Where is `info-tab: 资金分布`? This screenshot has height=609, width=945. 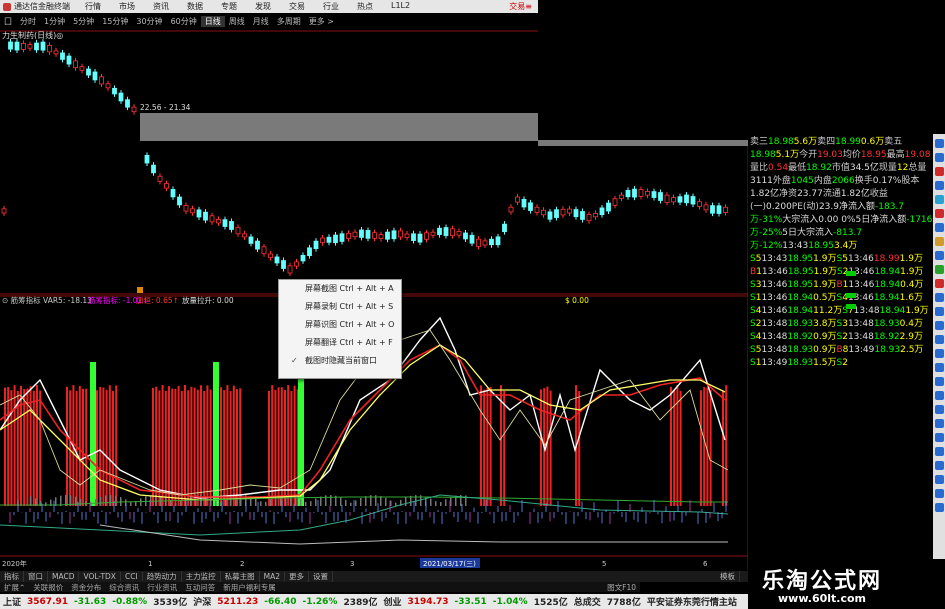
info-tab: 资金分布 is located at coordinates (86, 587).